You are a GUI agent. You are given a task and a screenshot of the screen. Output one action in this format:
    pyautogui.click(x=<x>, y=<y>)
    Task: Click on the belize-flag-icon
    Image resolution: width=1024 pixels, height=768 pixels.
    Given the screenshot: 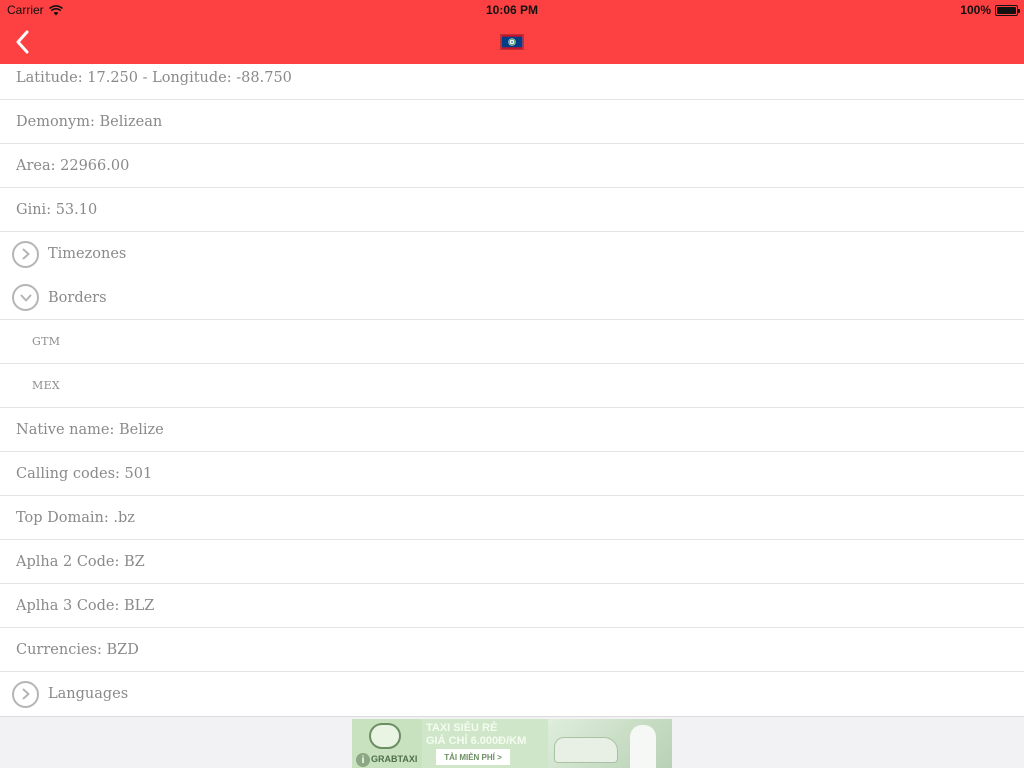 What is the action you would take?
    pyautogui.click(x=512, y=42)
    